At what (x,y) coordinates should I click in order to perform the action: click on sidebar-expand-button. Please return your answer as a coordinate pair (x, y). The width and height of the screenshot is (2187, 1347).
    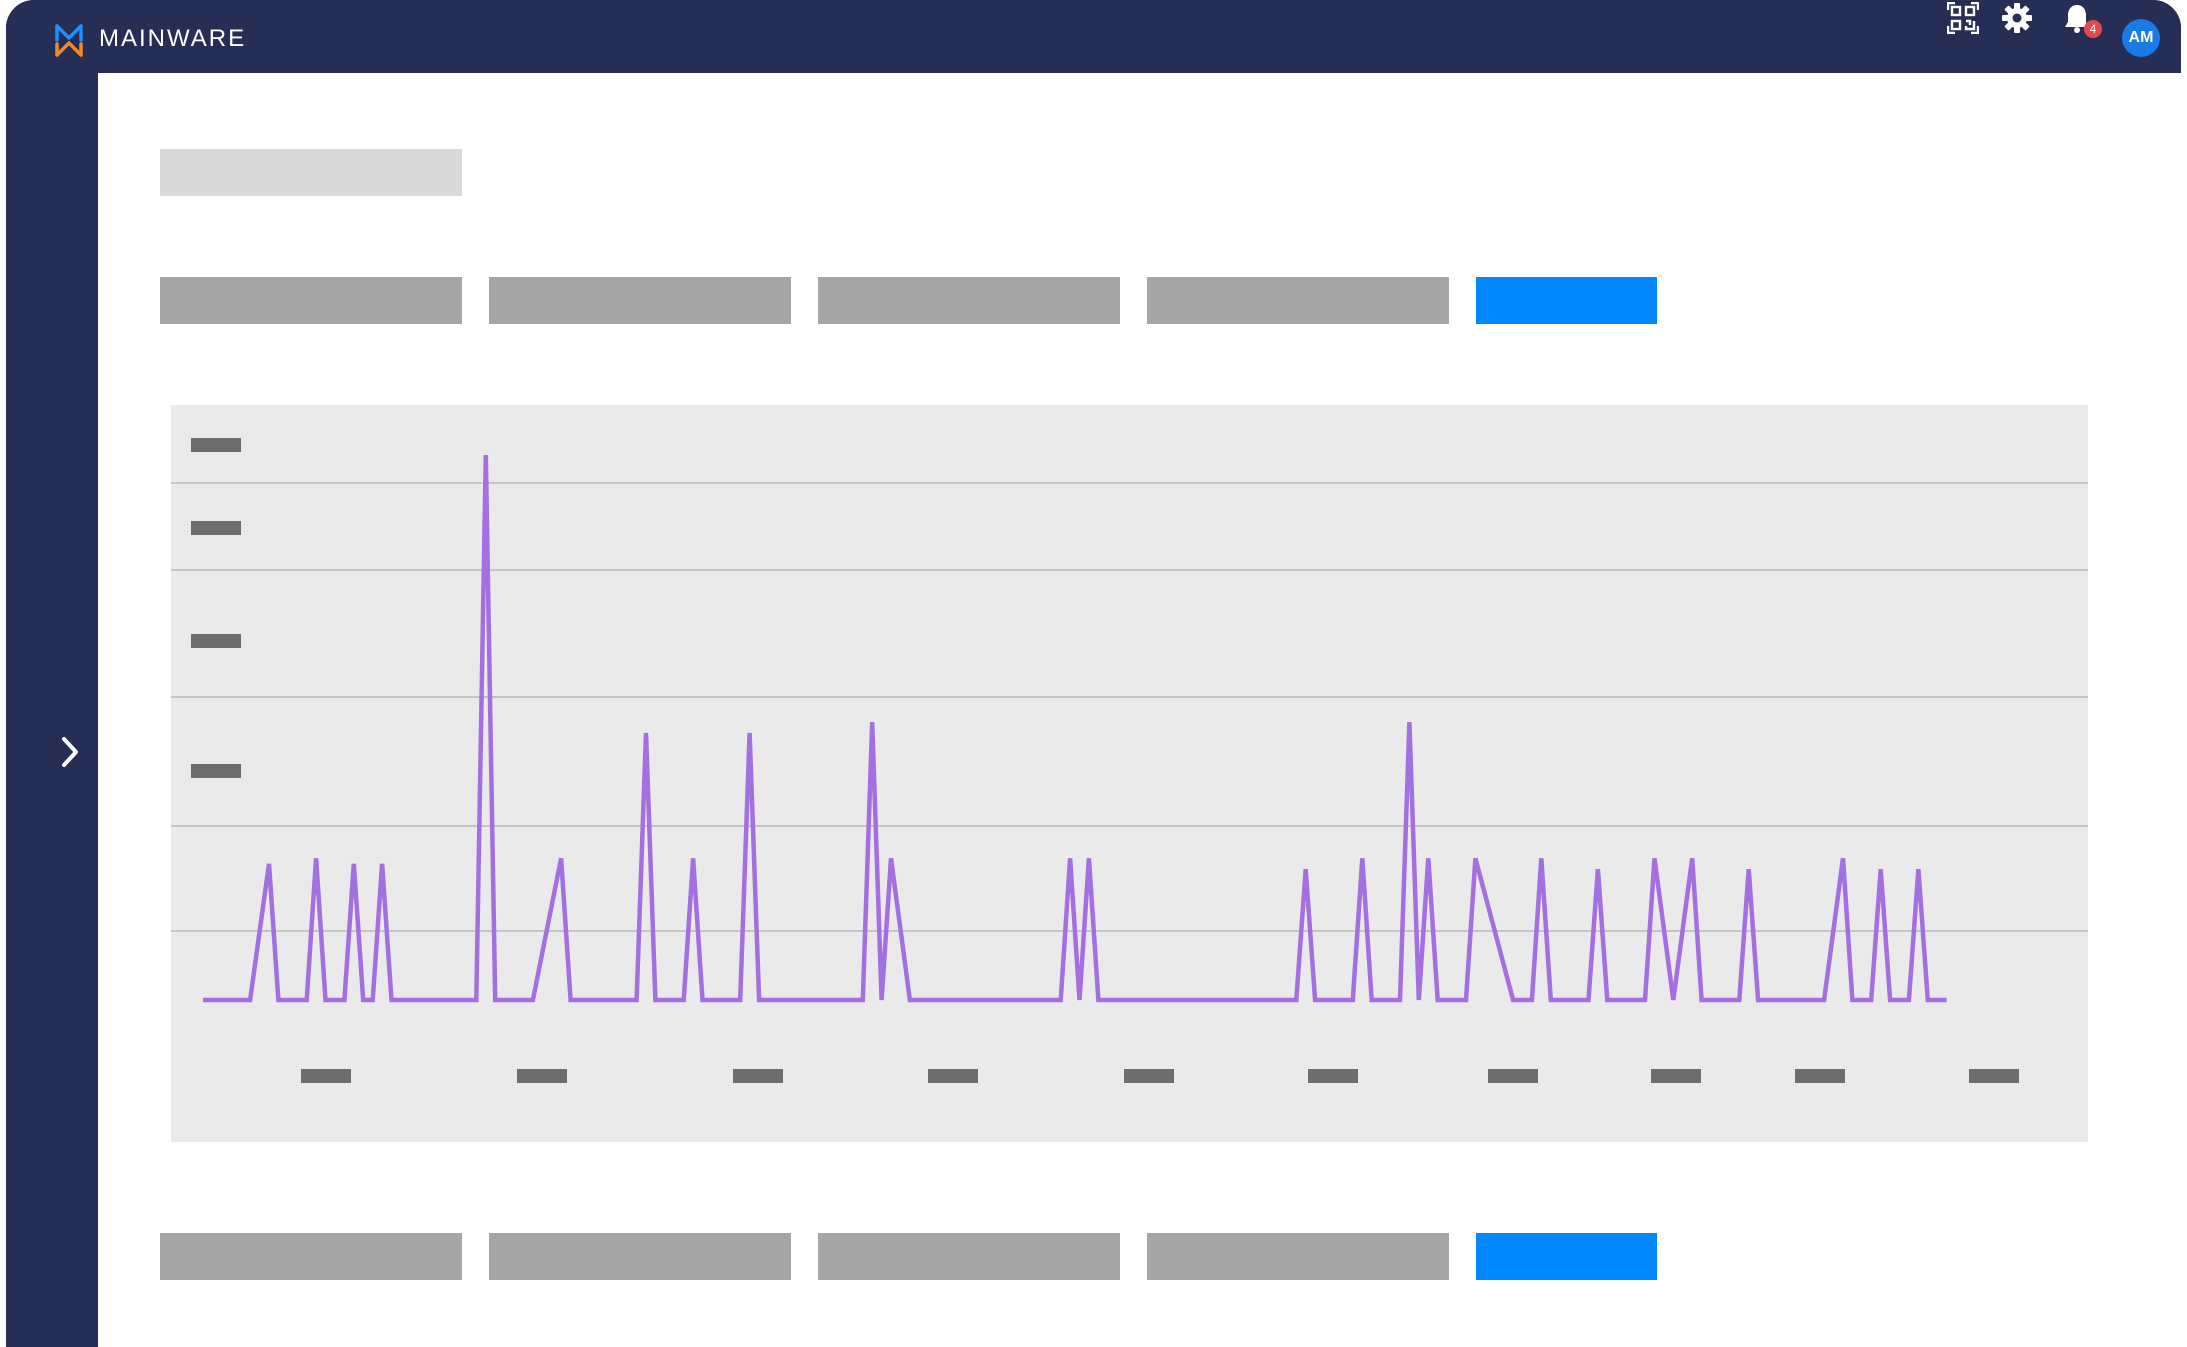
    Looking at the image, I should click on (70, 752).